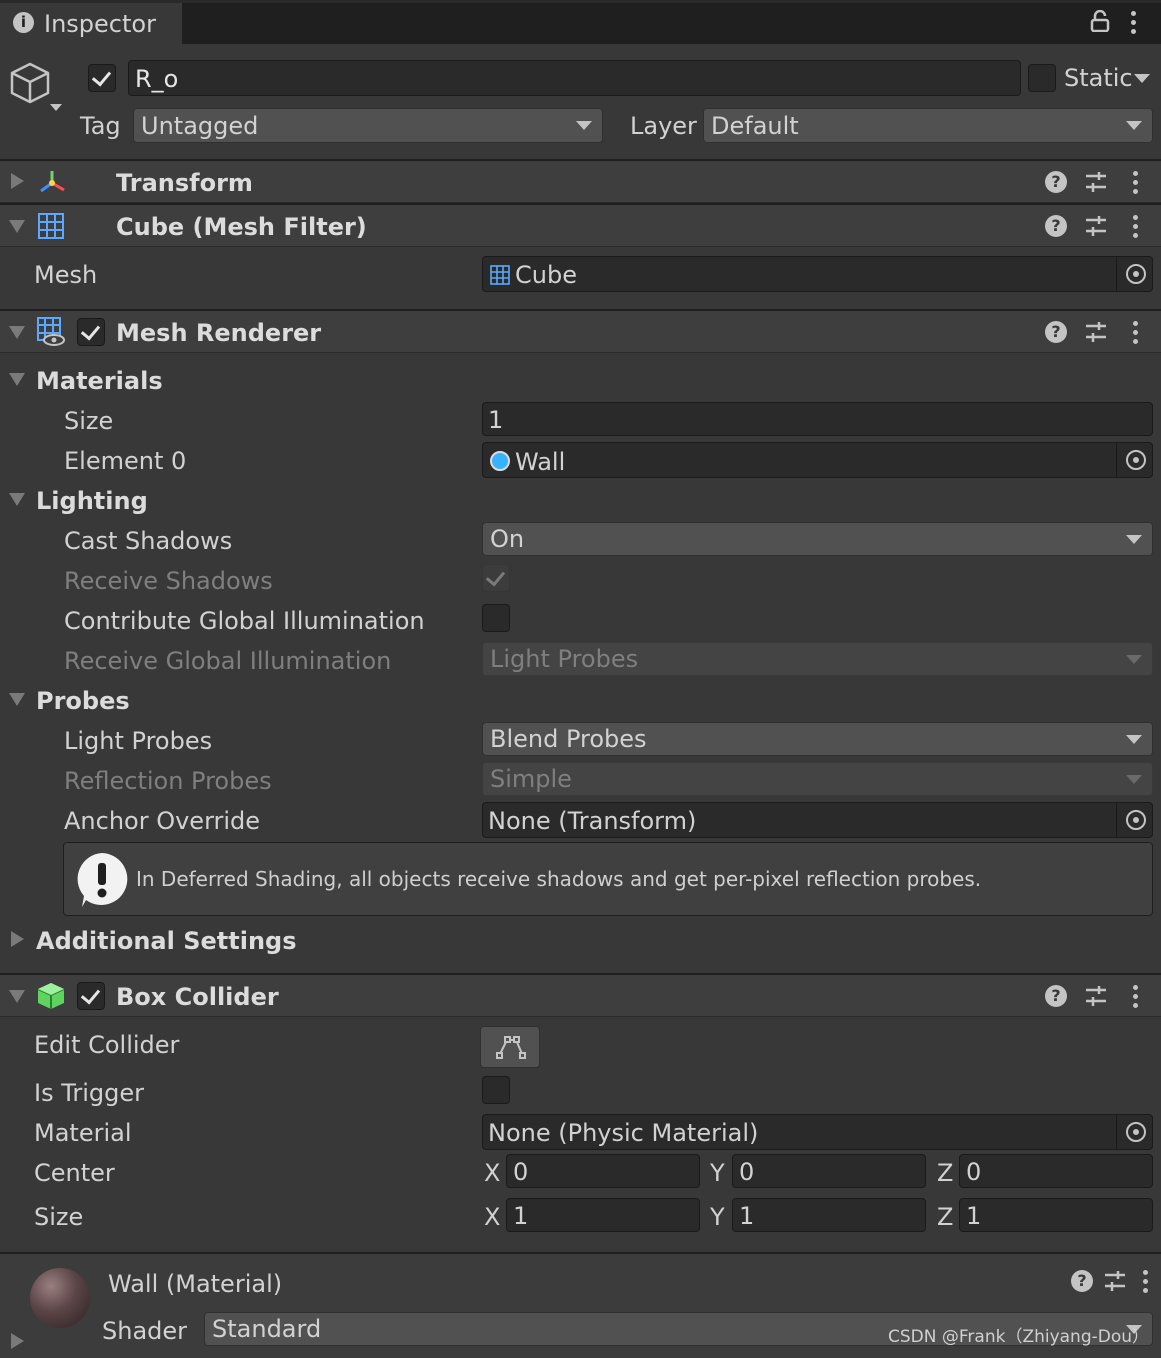  Describe the element at coordinates (623, 1133) in the screenshot. I see `collider-material-value: None (Physic Material)` at that location.